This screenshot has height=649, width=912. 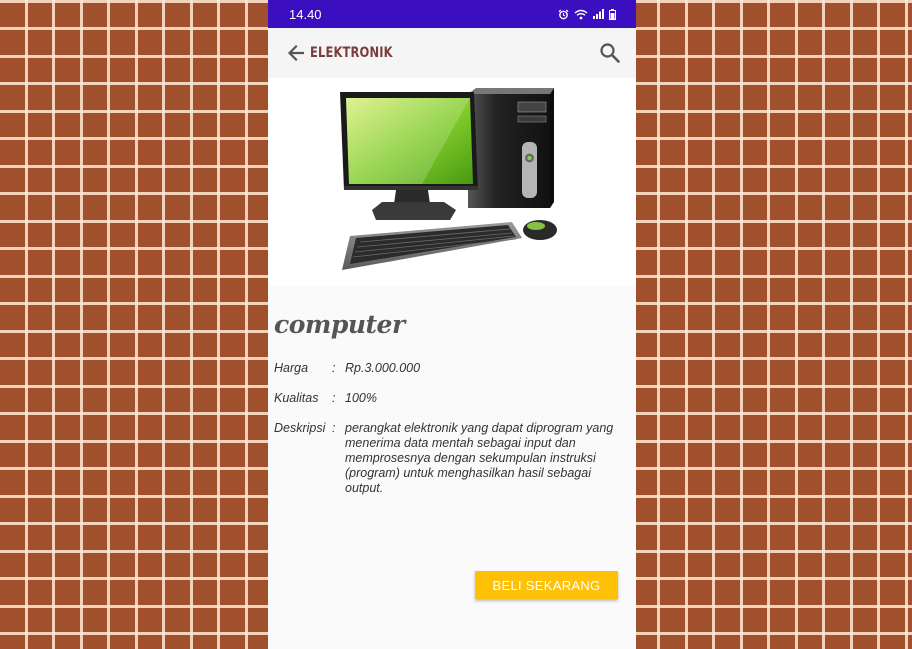 What do you see at coordinates (300, 428) in the screenshot?
I see `description-label: Deskripsi` at bounding box center [300, 428].